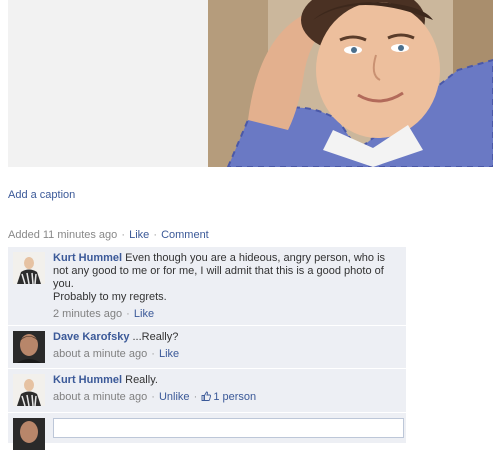 The image size is (493, 450). What do you see at coordinates (110, 297) in the screenshot?
I see `comment-text-line2: Probably to my regrets.` at bounding box center [110, 297].